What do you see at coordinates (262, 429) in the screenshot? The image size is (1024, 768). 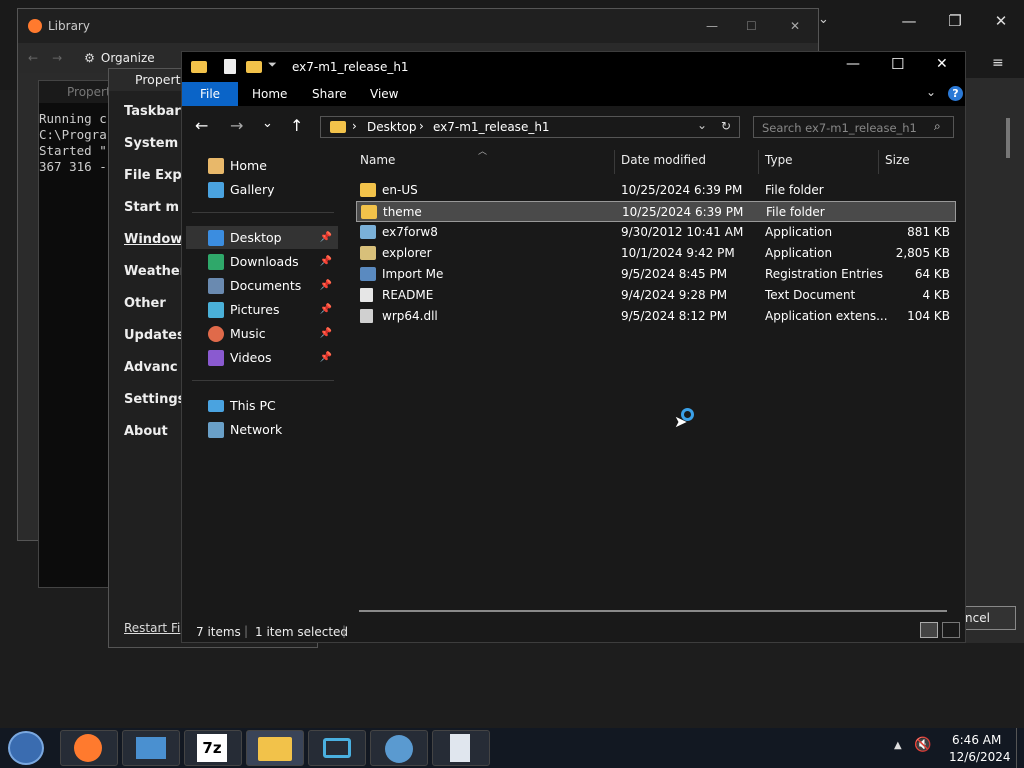 I see `nav-network: Network` at bounding box center [262, 429].